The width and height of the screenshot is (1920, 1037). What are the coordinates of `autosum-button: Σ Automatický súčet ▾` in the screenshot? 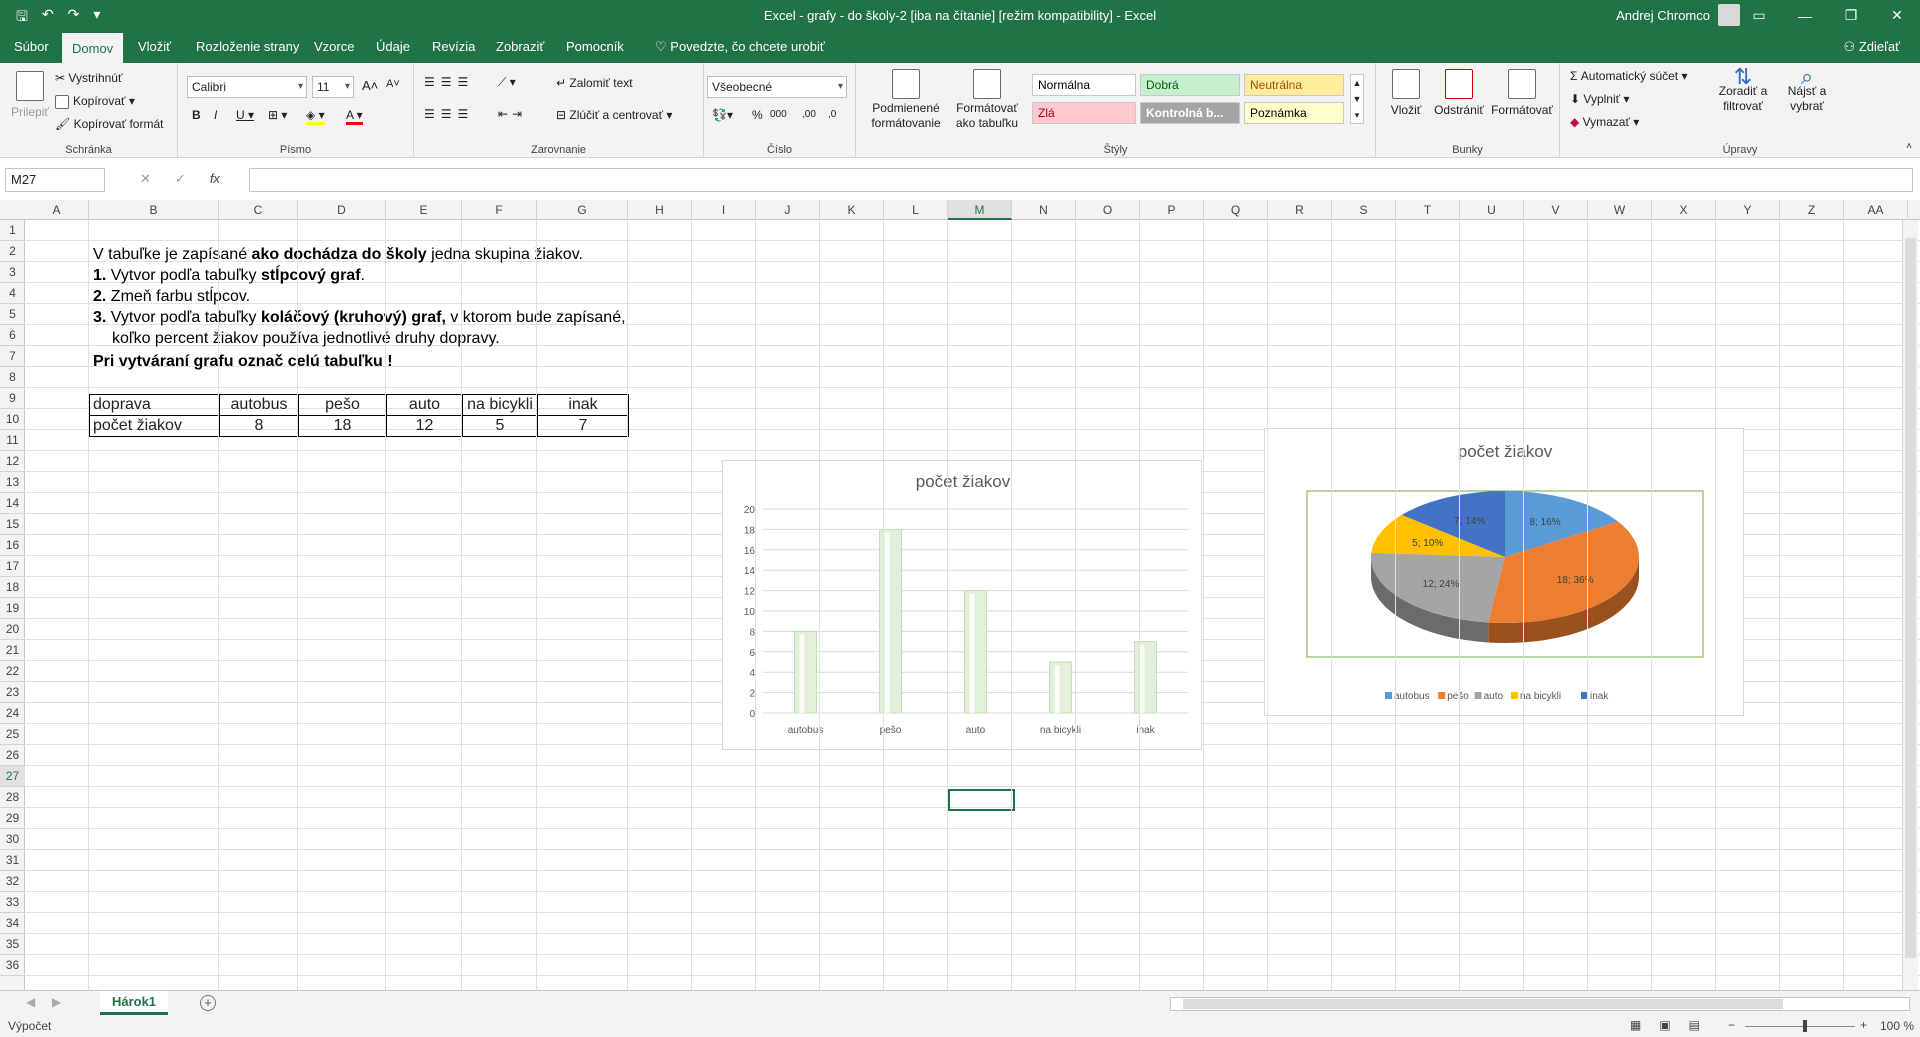 It's located at (1629, 76).